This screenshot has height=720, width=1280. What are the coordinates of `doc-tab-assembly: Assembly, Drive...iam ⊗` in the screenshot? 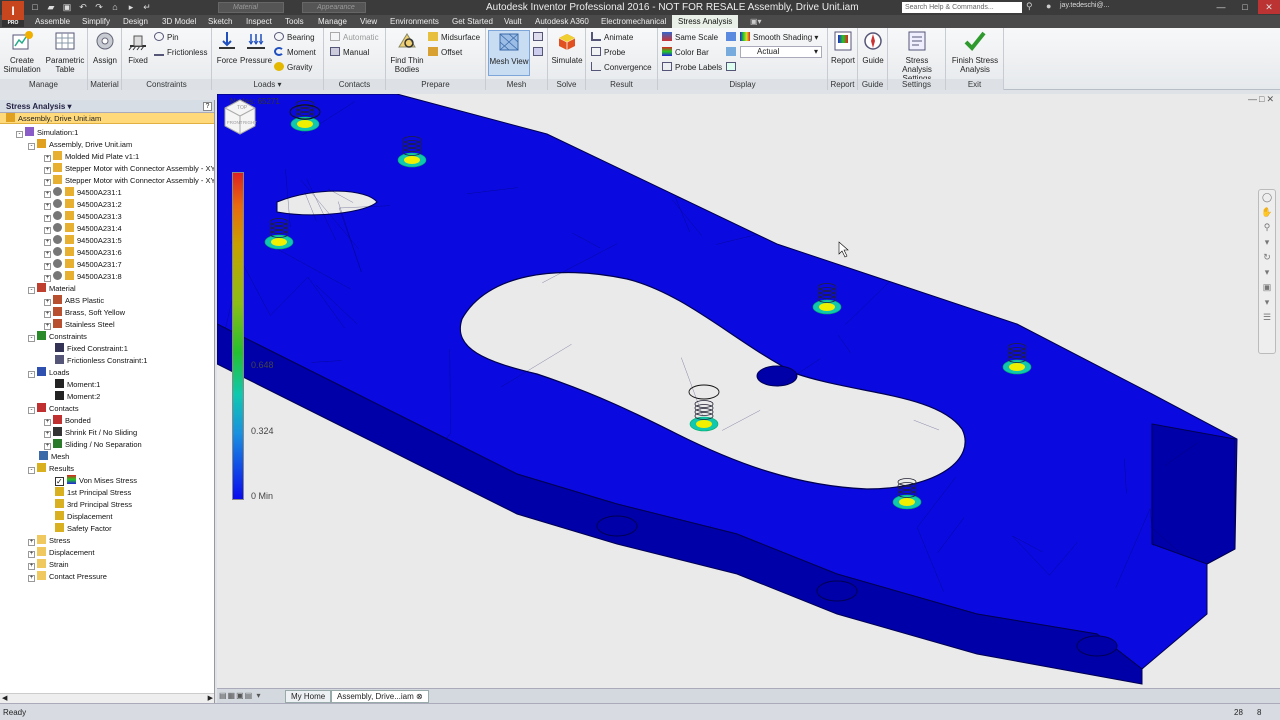 It's located at (380, 696).